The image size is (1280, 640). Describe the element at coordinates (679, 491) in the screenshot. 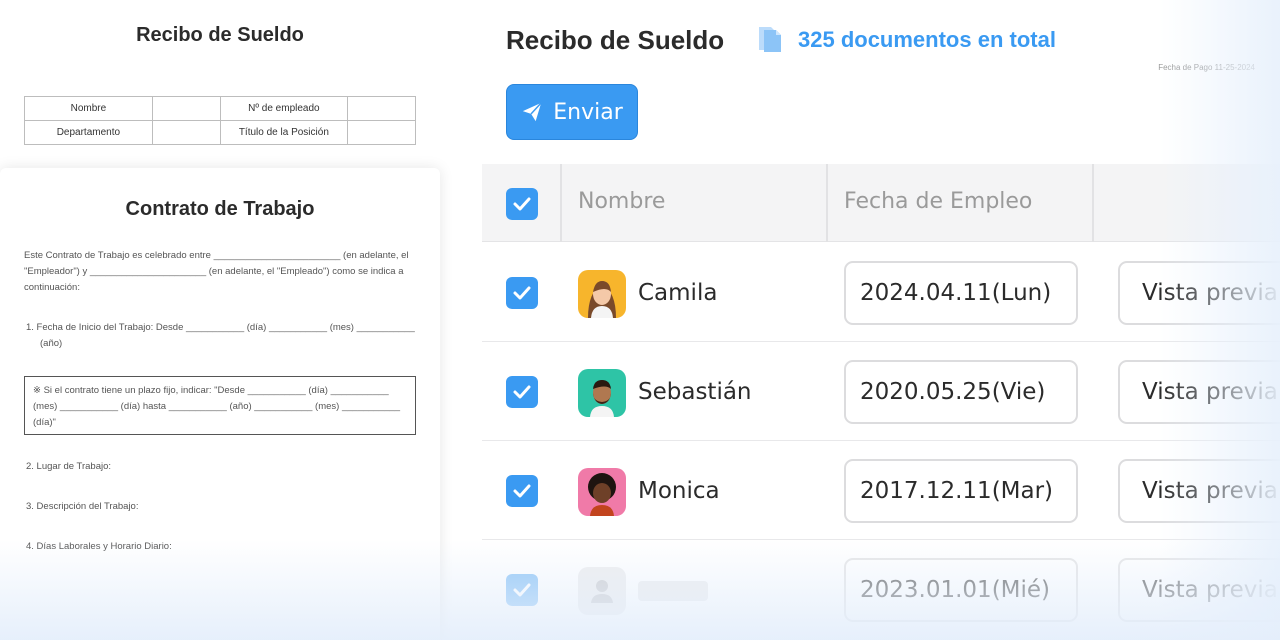

I see `employee-name: Monica` at that location.